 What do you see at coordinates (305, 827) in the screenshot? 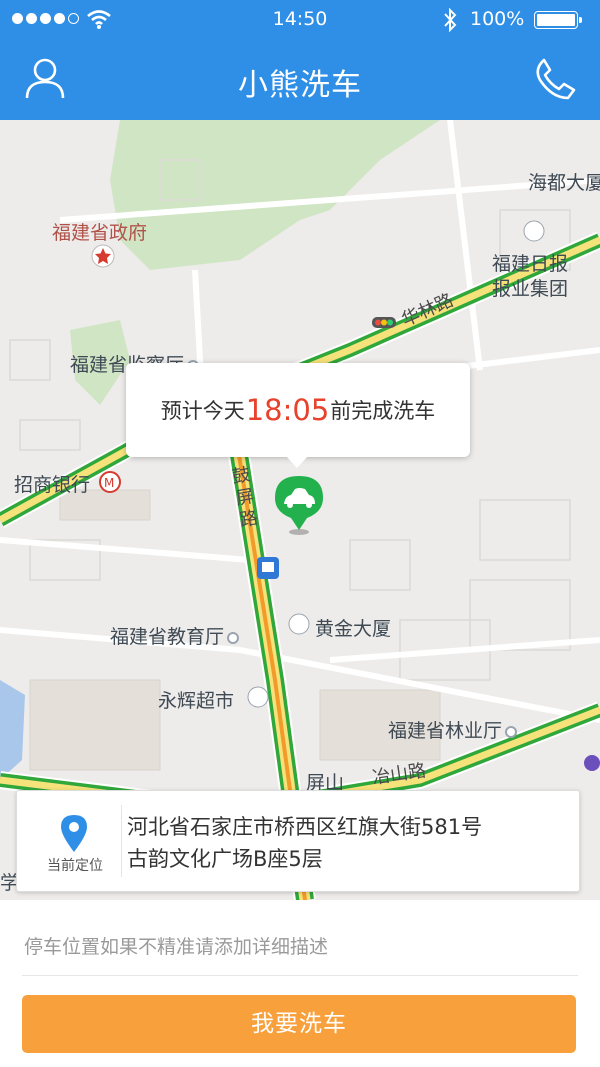
I see `address-line1: 河北省石家庄市桥西区红旗大街581号` at bounding box center [305, 827].